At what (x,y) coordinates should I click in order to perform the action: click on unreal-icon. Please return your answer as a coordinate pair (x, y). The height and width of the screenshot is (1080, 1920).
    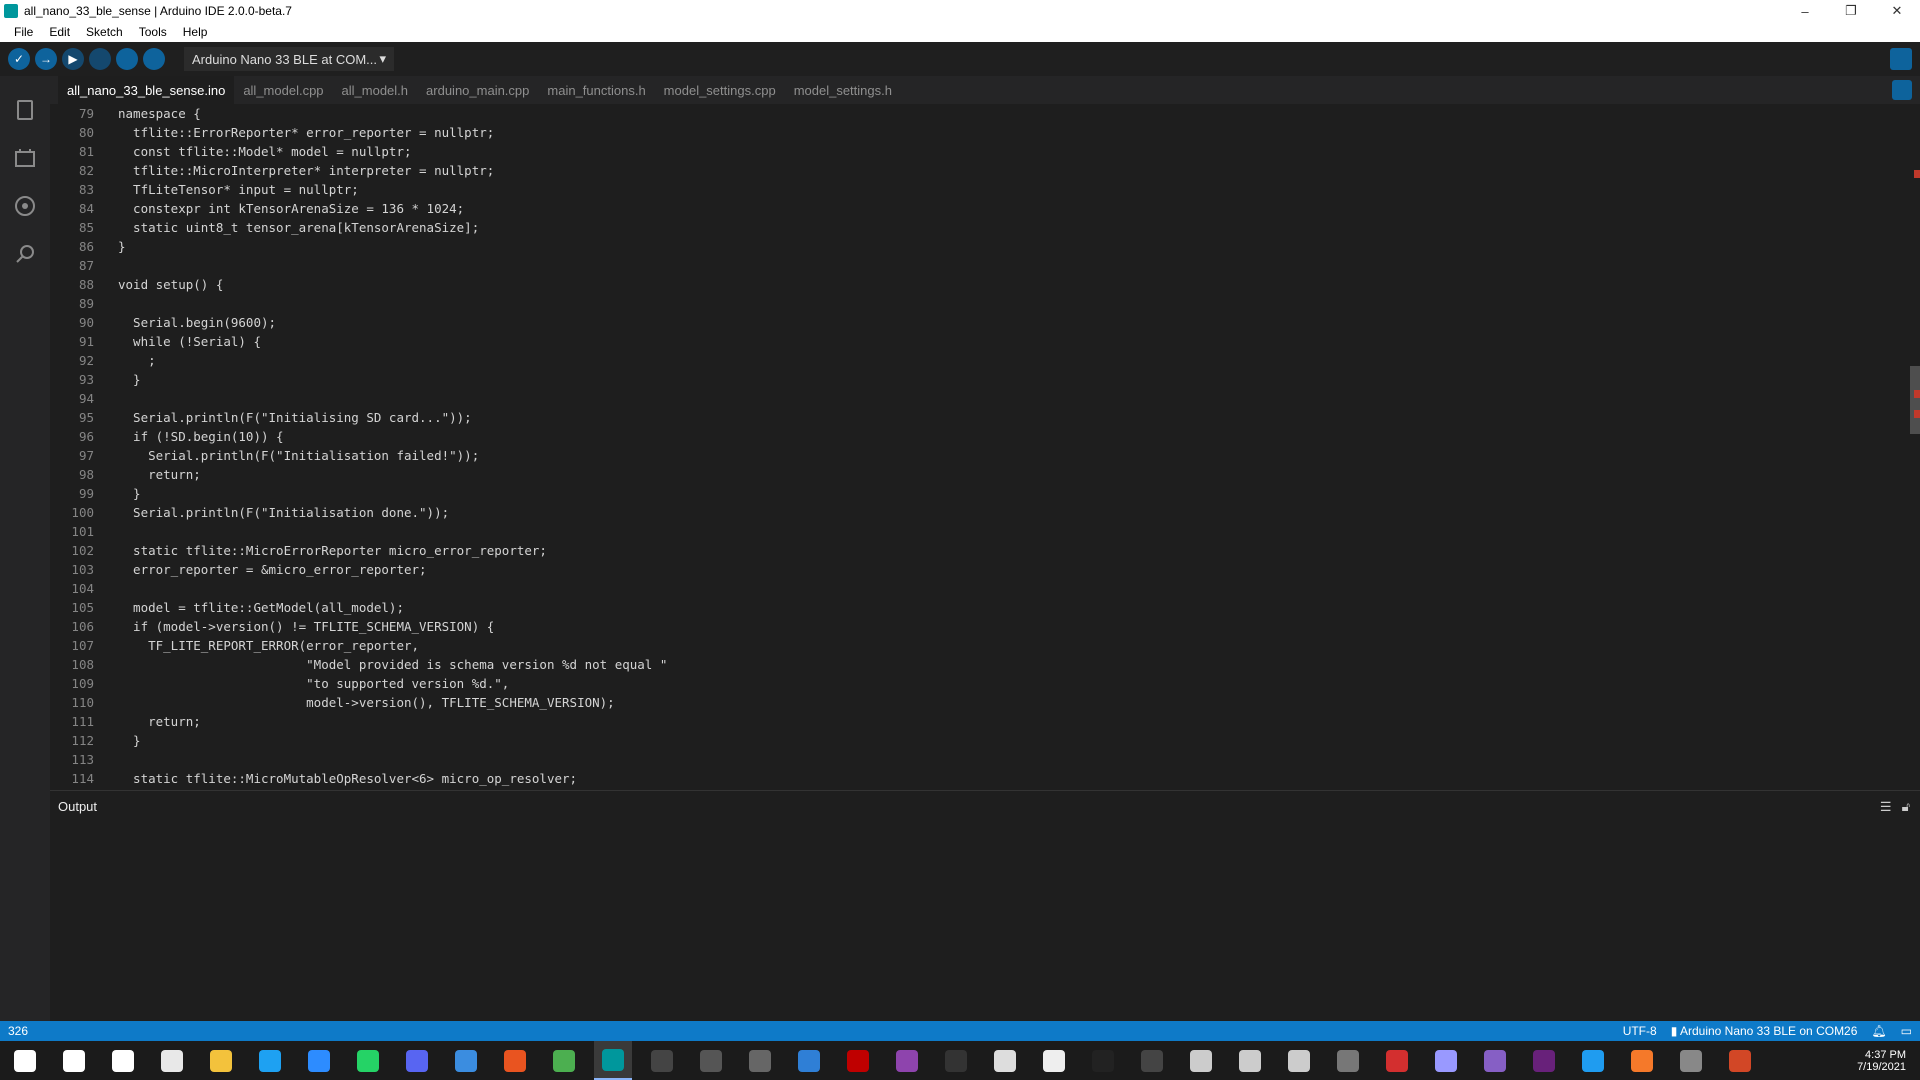
    Looking at the image, I should click on (1201, 1060).